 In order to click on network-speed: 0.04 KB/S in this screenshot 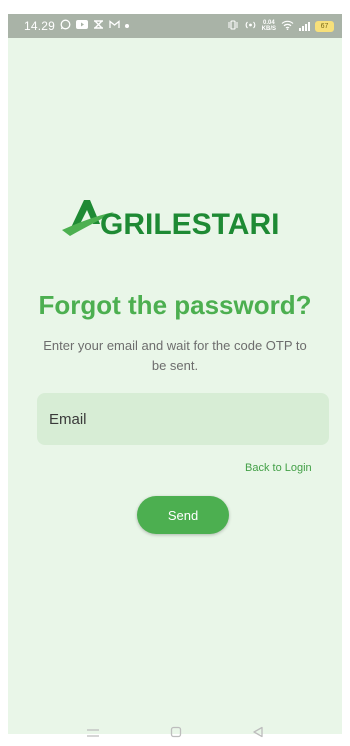, I will do `click(269, 26)`.